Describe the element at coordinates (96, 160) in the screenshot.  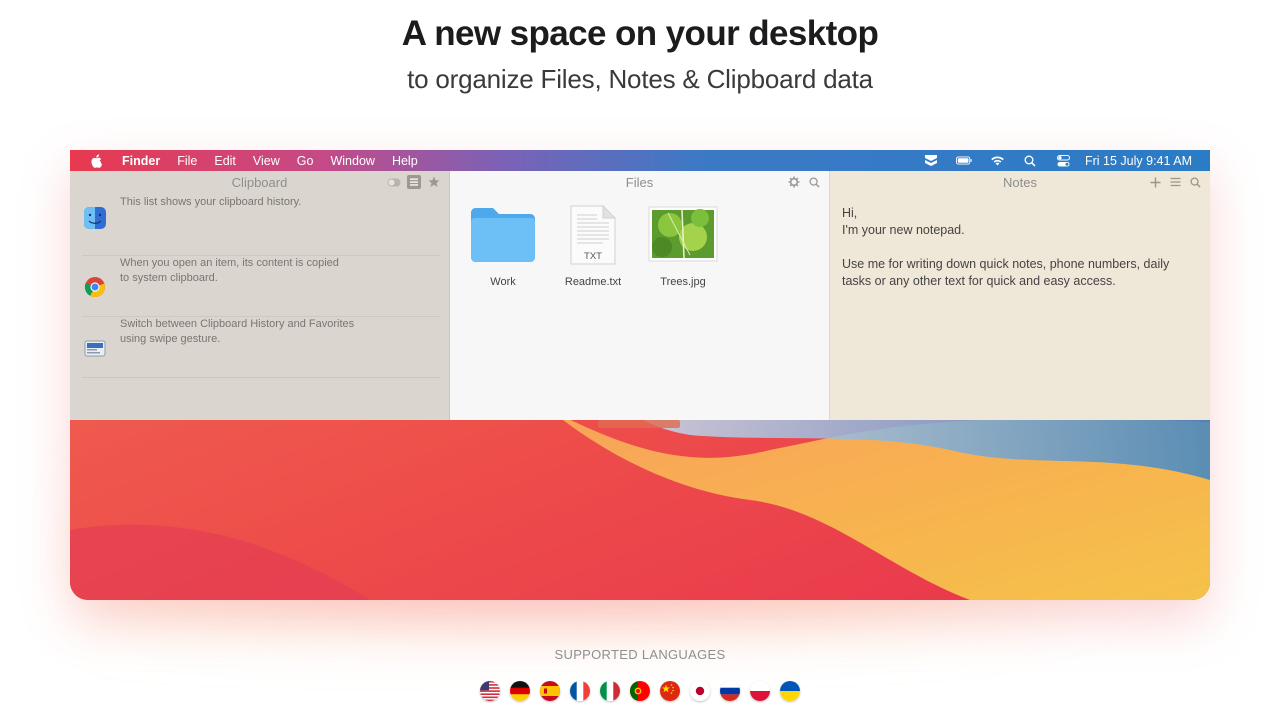
I see `apple-icon` at that location.